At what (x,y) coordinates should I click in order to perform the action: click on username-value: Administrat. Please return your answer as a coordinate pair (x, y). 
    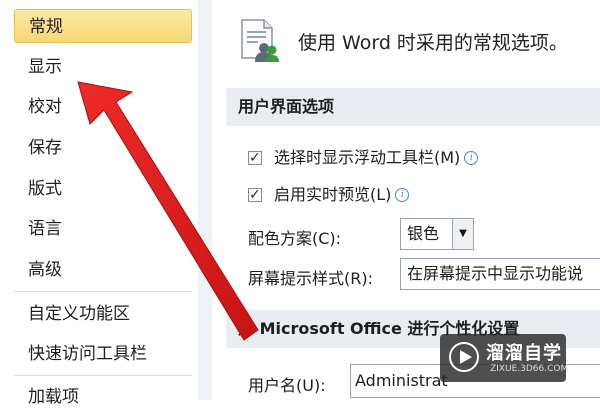
    Looking at the image, I should click on (401, 380).